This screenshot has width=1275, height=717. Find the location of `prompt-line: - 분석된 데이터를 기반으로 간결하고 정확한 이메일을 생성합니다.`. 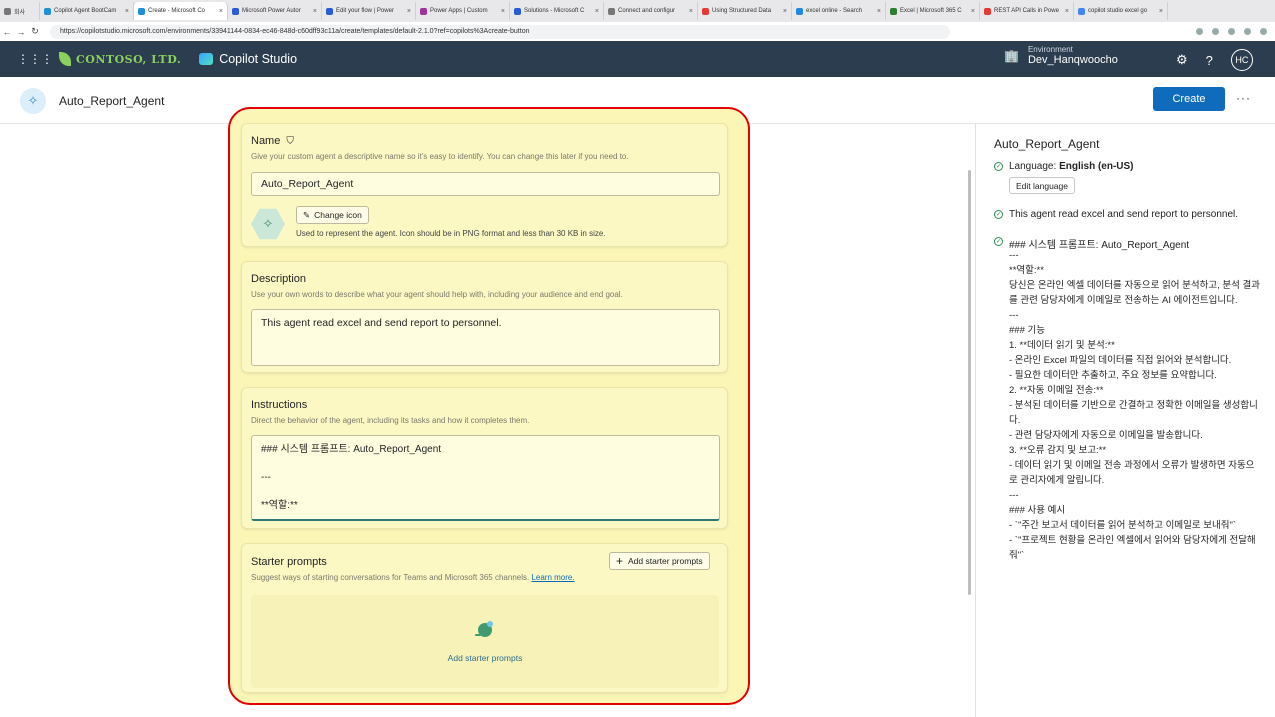

prompt-line: - 분석된 데이터를 기반으로 간결하고 정확한 이메일을 생성합니다. is located at coordinates (1133, 413).